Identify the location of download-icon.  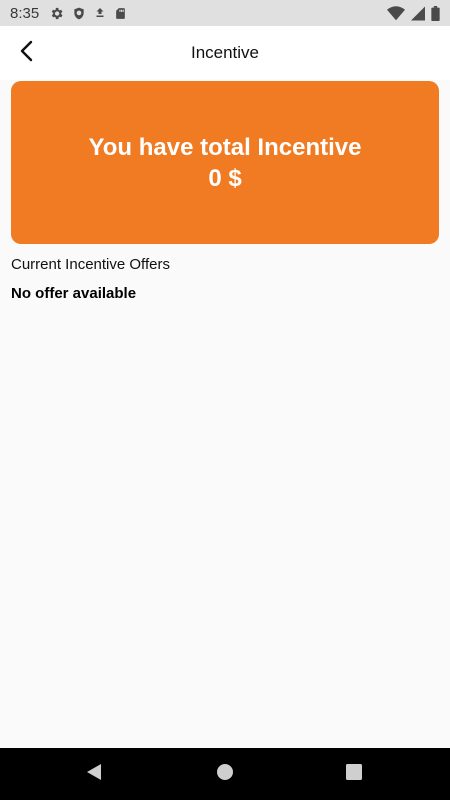
(100, 13).